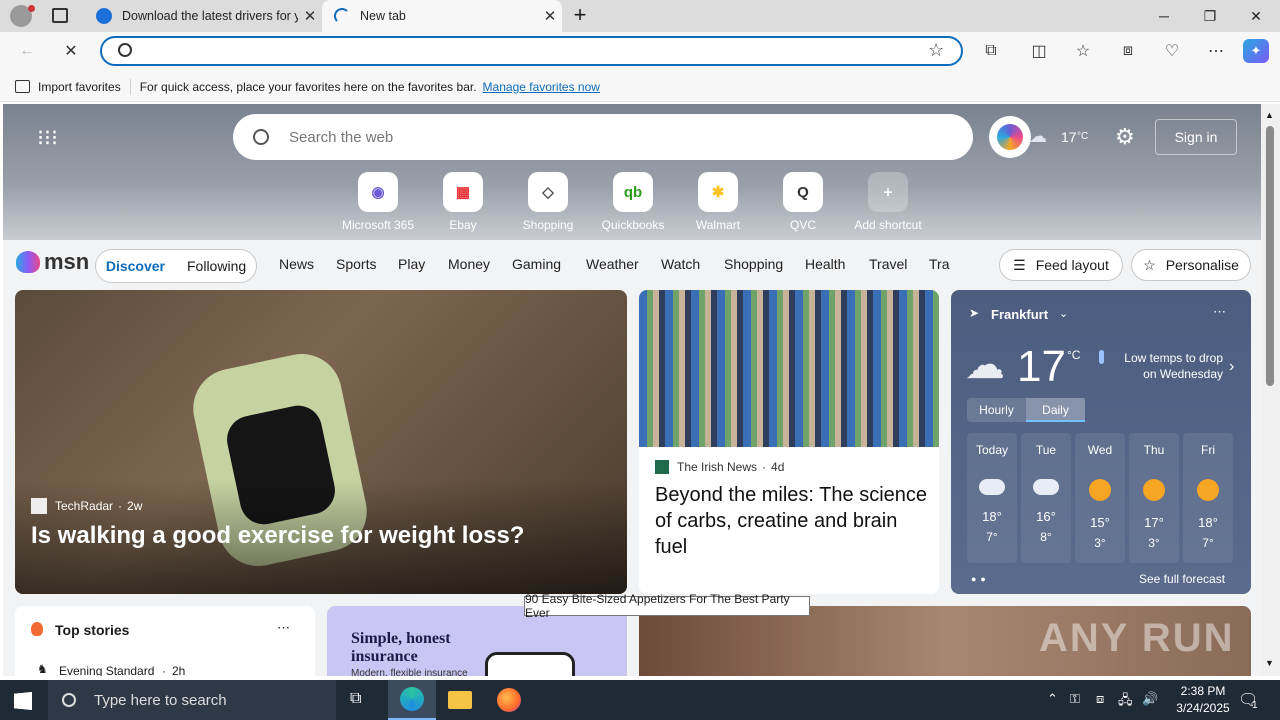 This screenshot has height=720, width=1280. Describe the element at coordinates (92, 630) in the screenshot. I see `top-stories-title: Top stories` at that location.